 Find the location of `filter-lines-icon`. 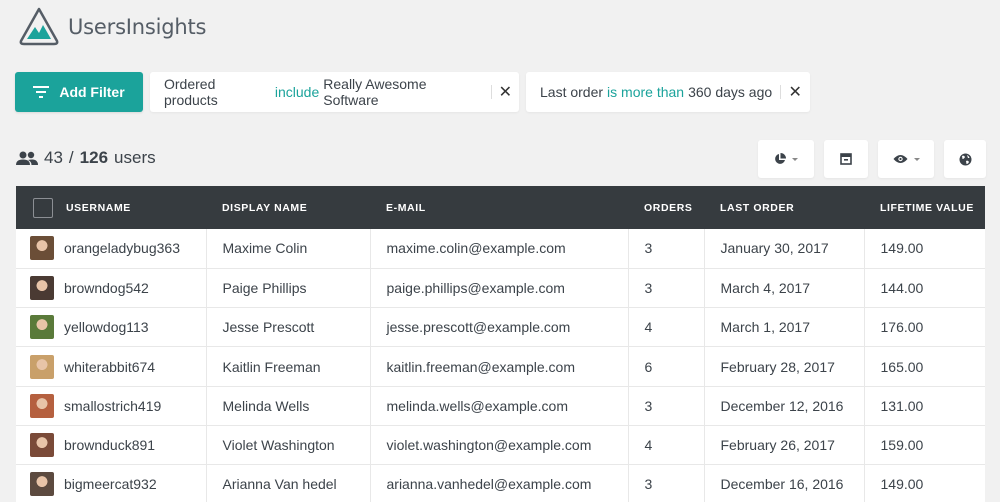

filter-lines-icon is located at coordinates (41, 92).